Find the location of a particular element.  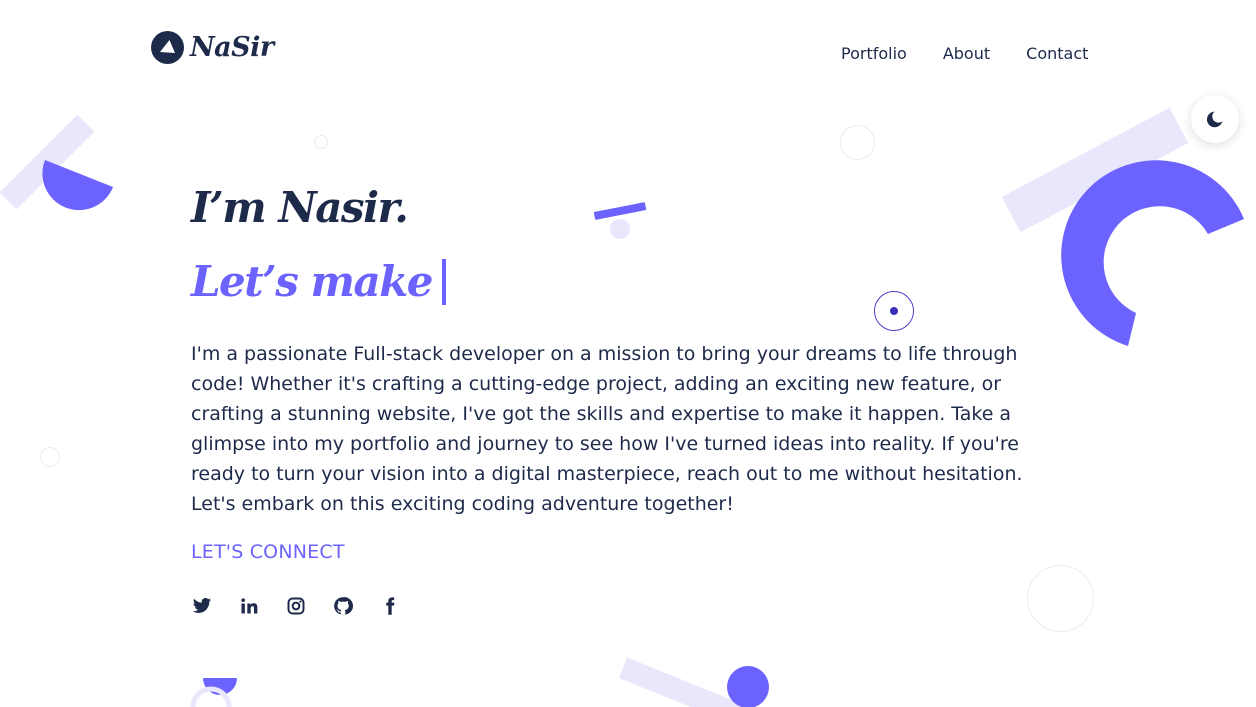

instagram-icon is located at coordinates (295, 605).